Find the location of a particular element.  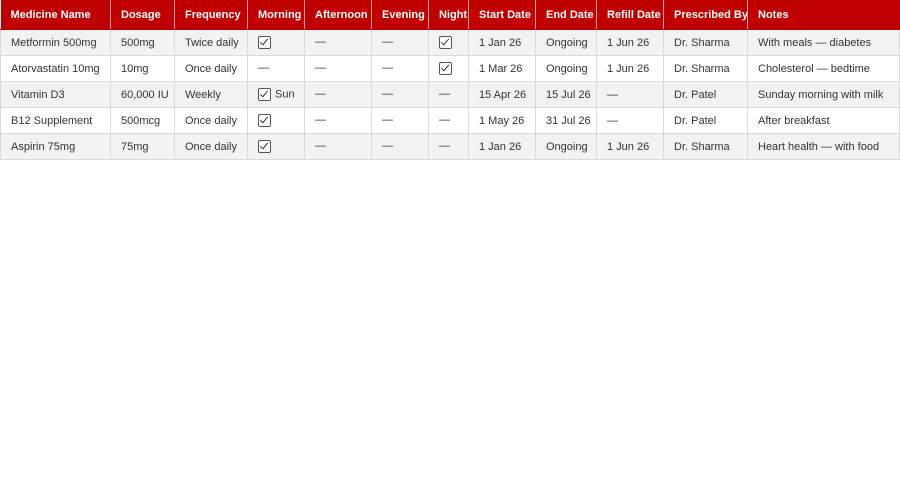

header-night: Night is located at coordinates (448, 15).